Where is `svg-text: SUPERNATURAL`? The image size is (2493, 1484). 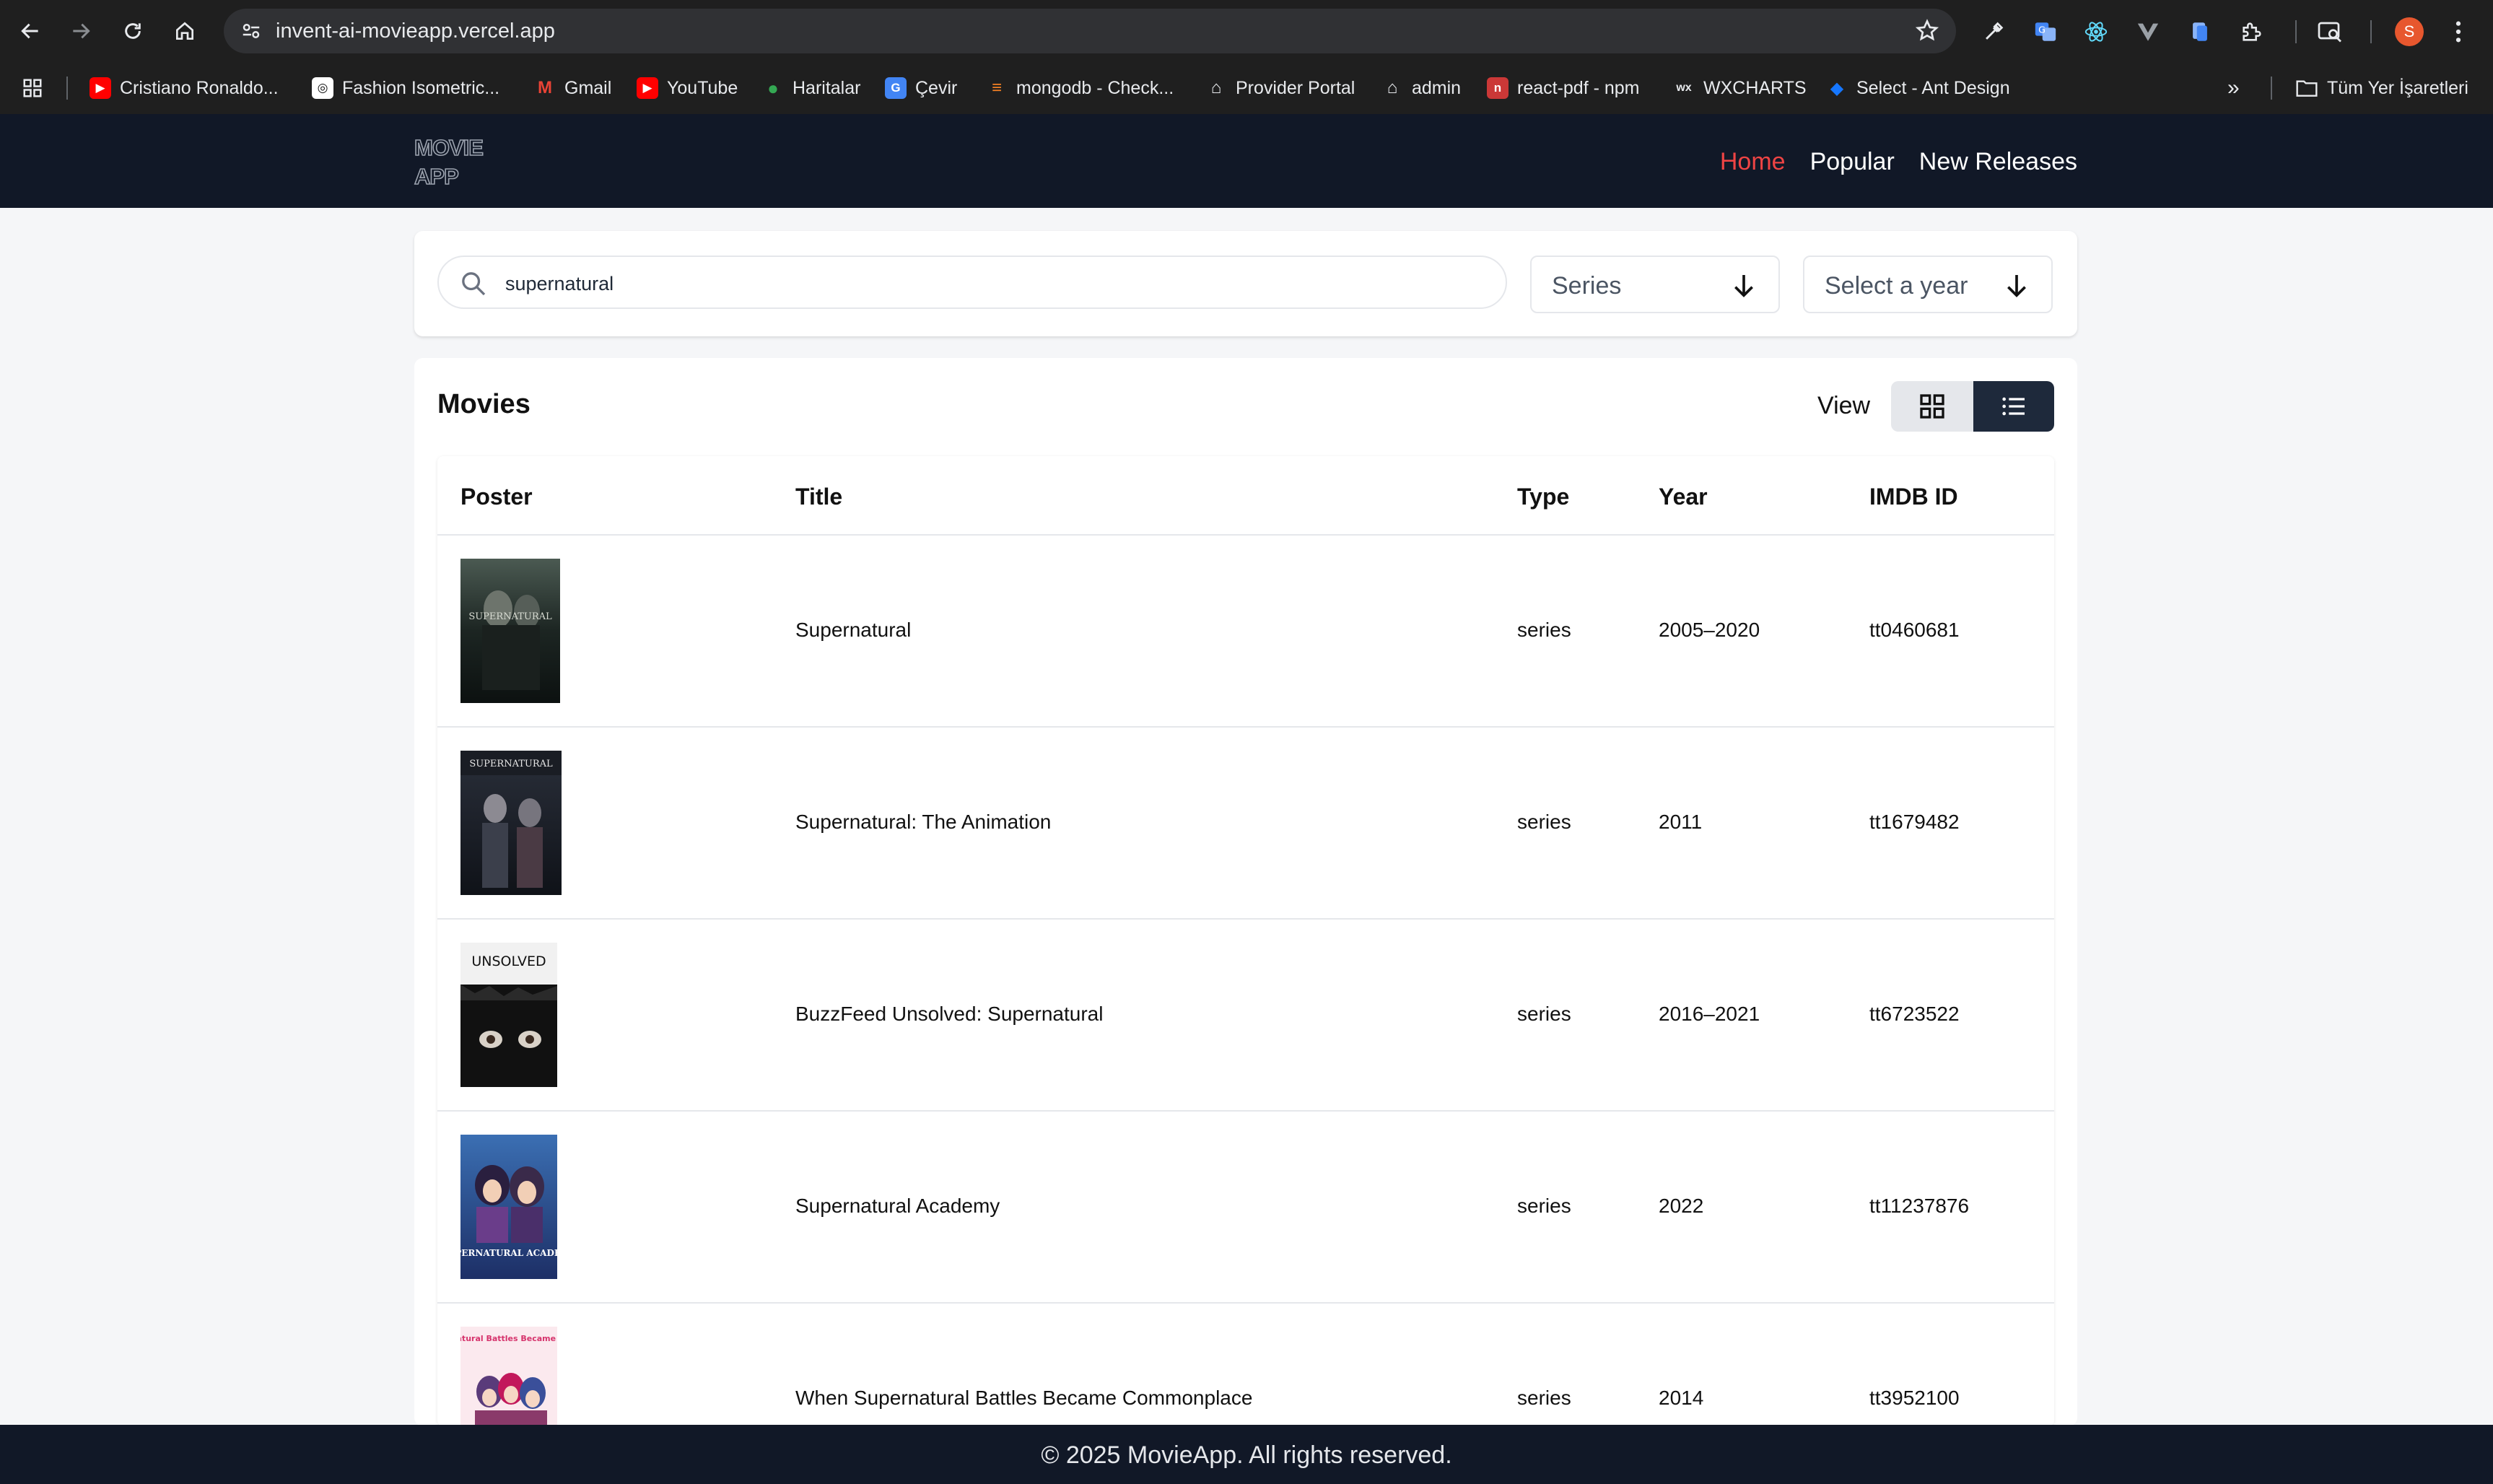
svg-text: SUPERNATURAL is located at coordinates (510, 616).